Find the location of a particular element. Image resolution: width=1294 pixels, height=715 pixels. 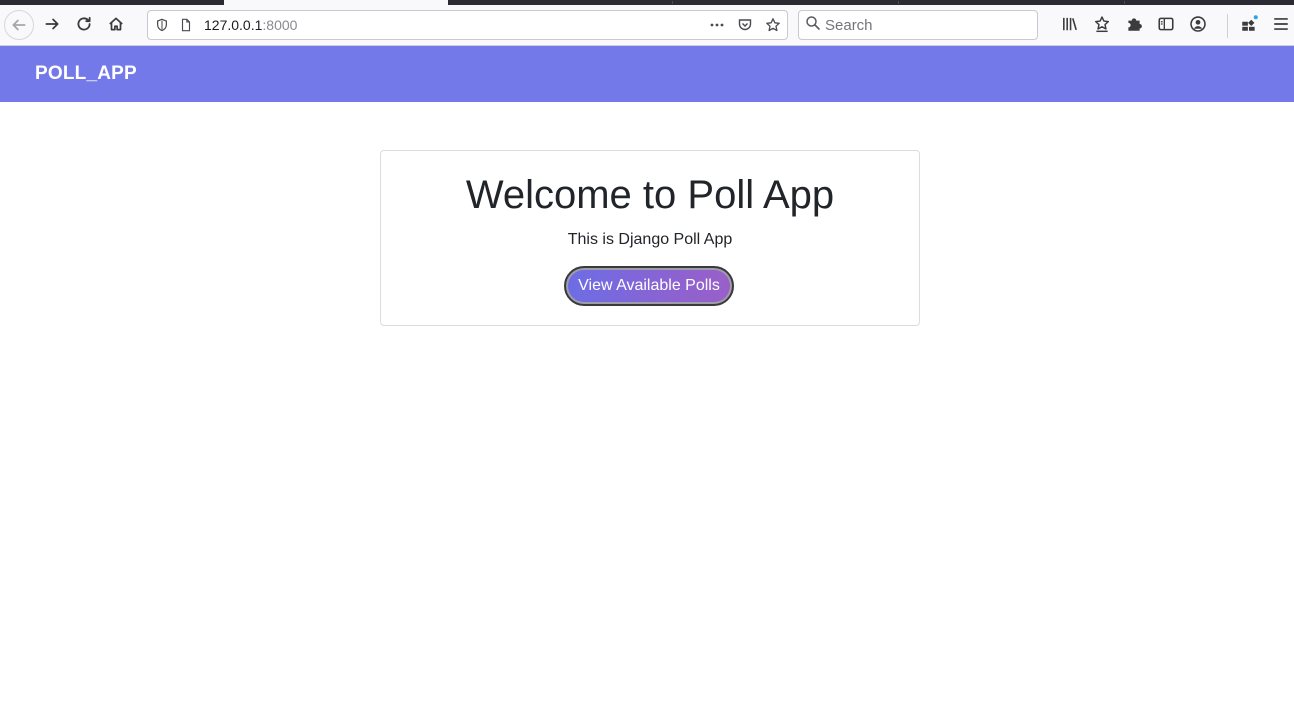

reload-icon is located at coordinates (84, 23).